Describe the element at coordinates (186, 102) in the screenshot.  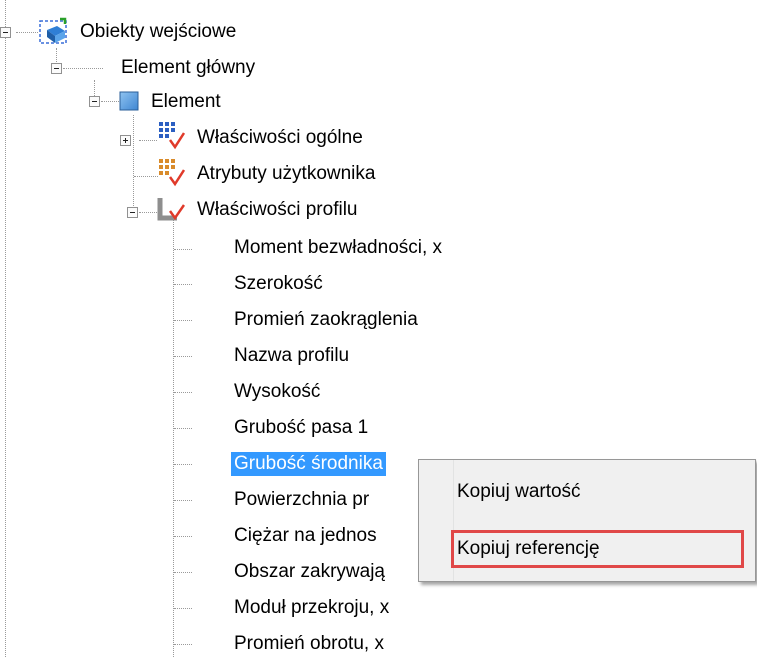
I see `tree-node-element: Element` at that location.